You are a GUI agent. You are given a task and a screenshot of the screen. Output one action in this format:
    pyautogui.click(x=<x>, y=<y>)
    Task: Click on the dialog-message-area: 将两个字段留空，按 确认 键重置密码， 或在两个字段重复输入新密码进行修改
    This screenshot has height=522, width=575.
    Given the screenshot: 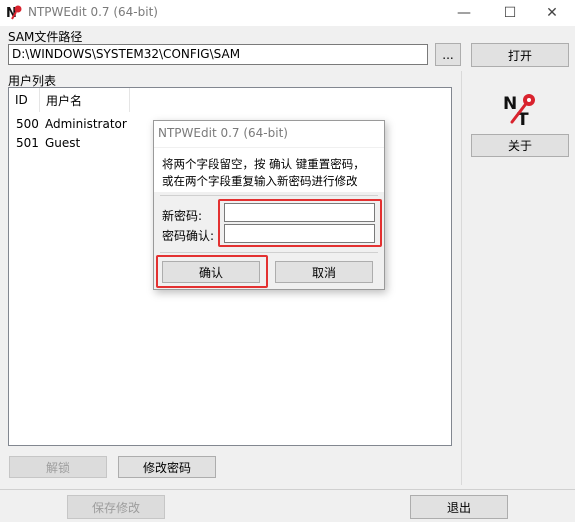 What is the action you would take?
    pyautogui.click(x=269, y=170)
    